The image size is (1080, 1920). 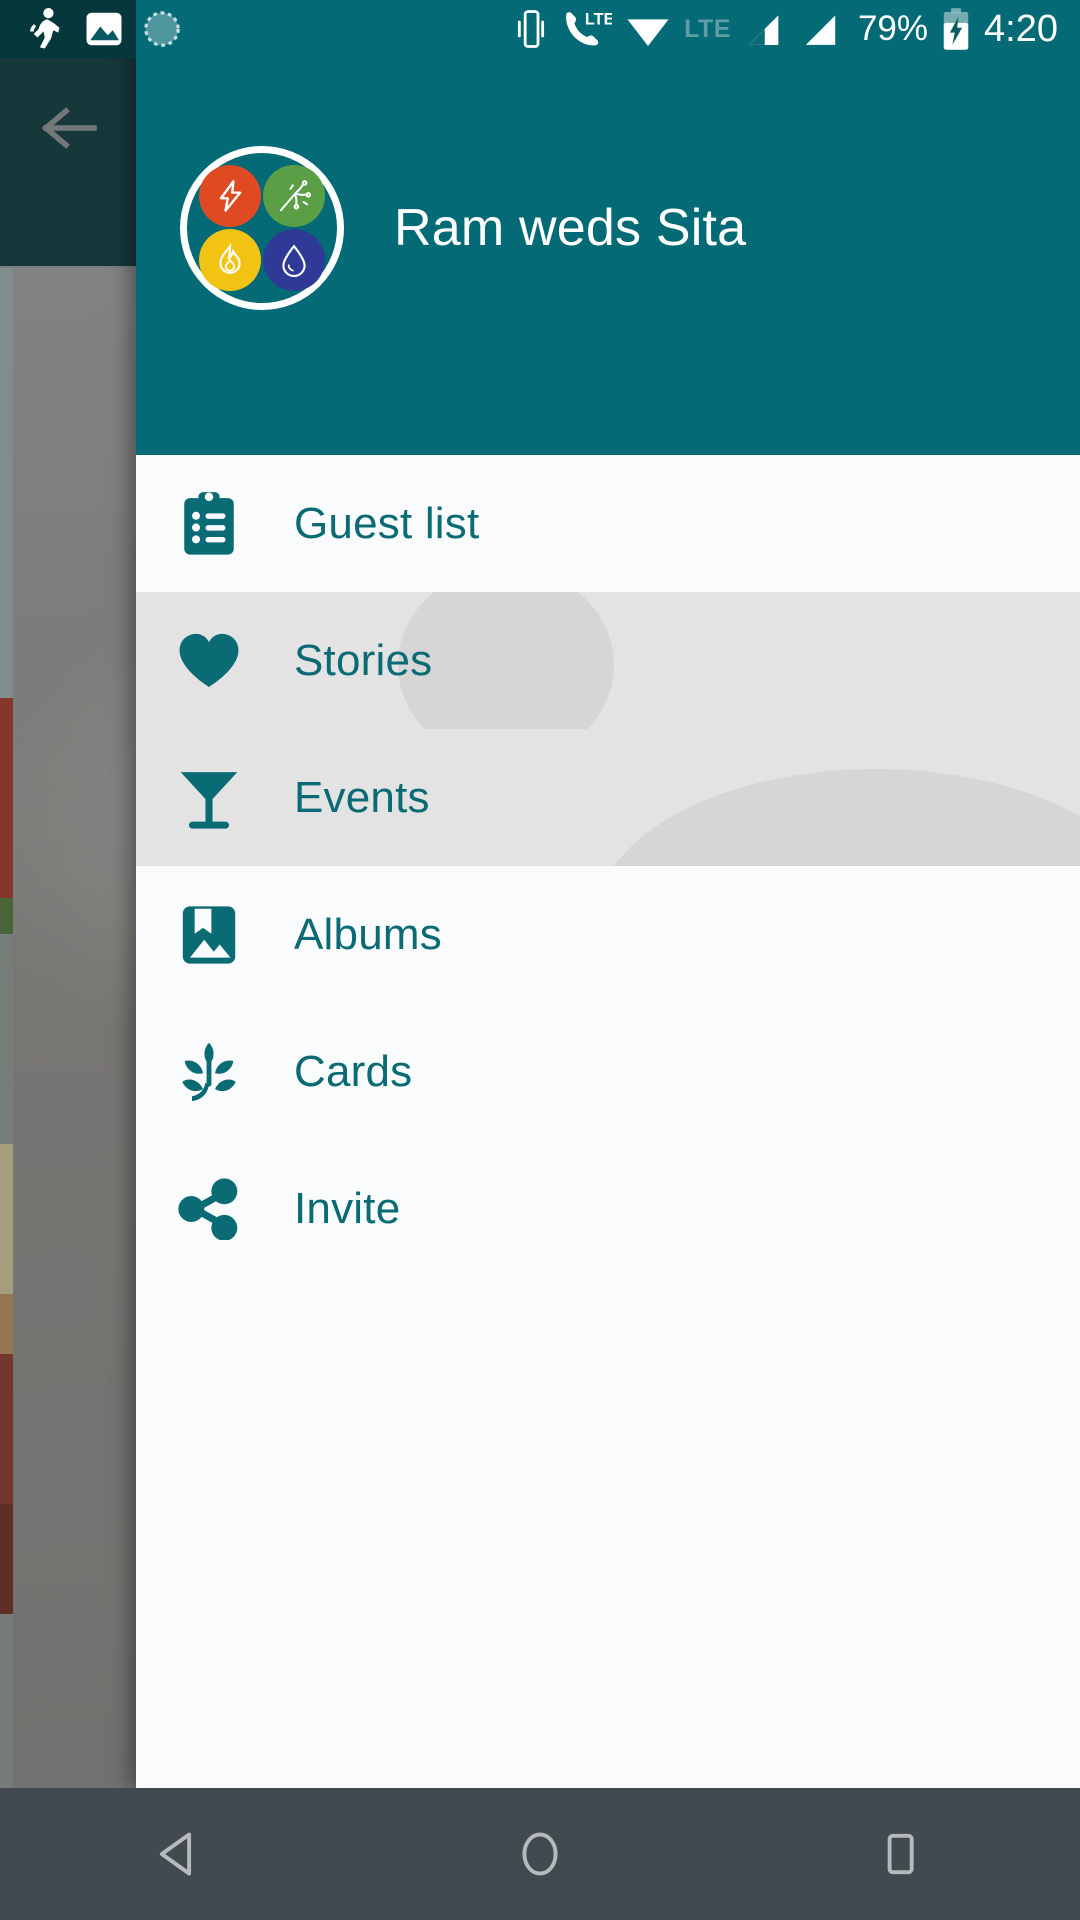 I want to click on clipboard-list-icon, so click(x=209, y=524).